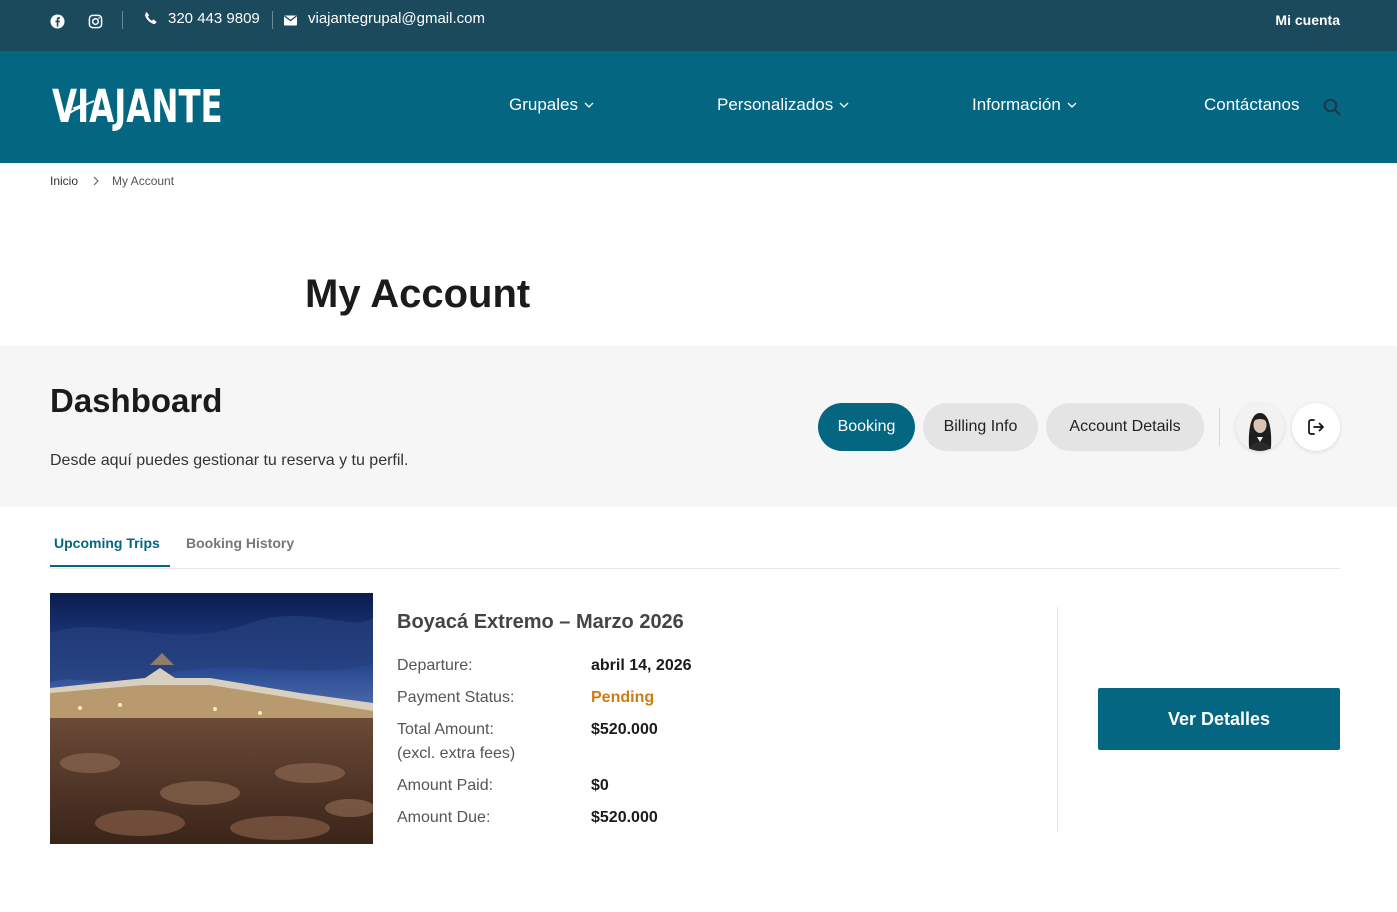  I want to click on breadcrumb-home: Inicio, so click(64, 181).